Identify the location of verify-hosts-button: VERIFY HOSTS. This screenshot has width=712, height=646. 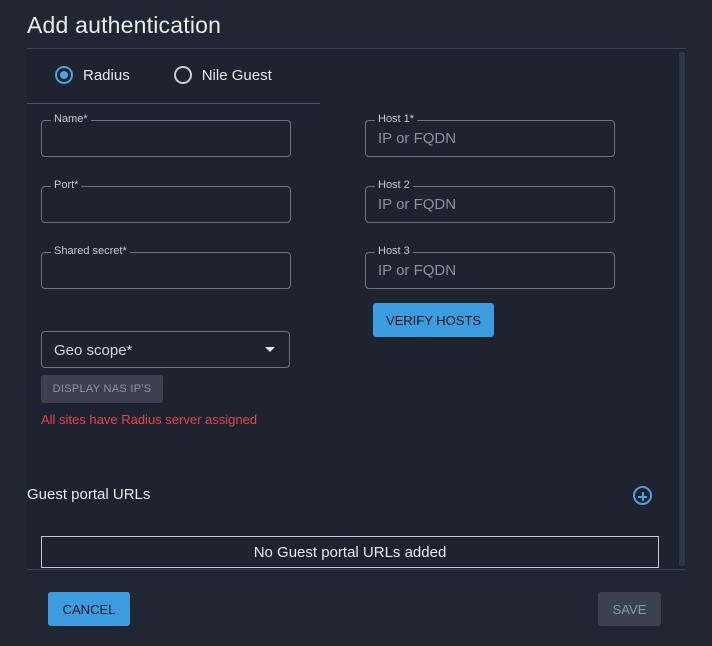
(433, 320).